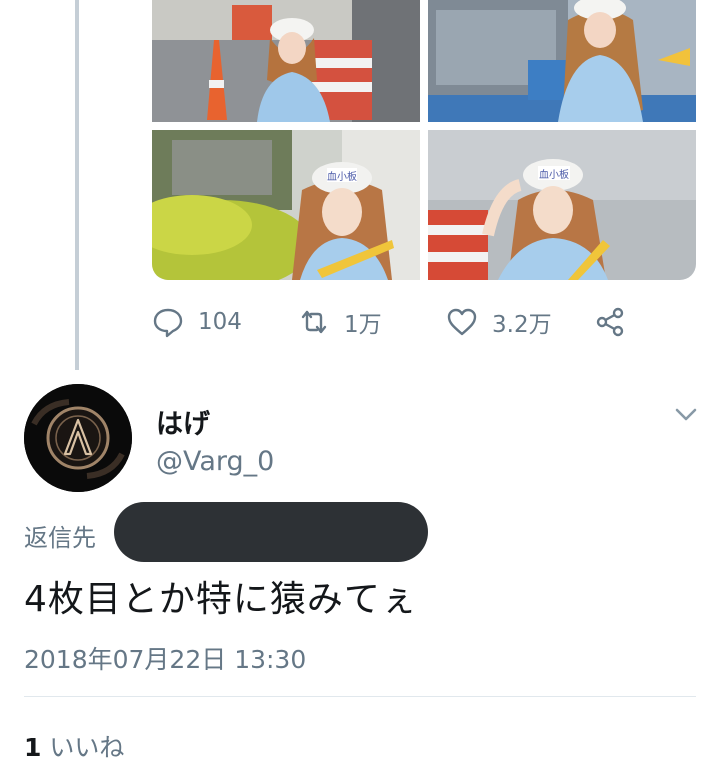 This screenshot has height=782, width=720. I want to click on tweet-photo-4: 血小板, so click(562, 205).